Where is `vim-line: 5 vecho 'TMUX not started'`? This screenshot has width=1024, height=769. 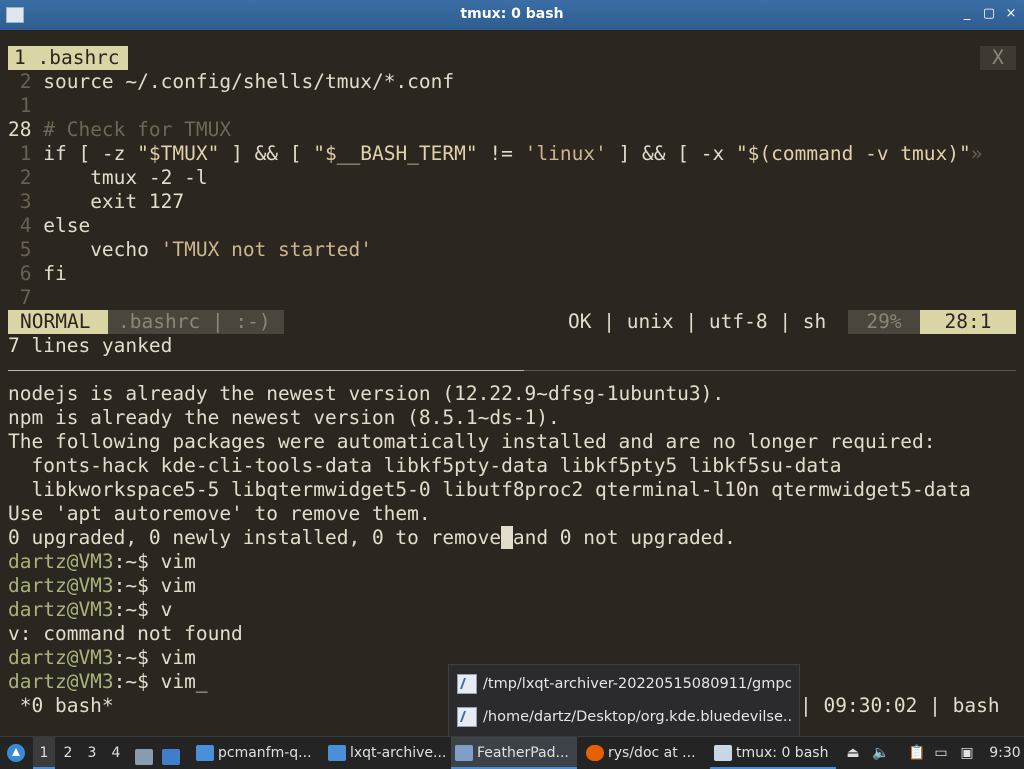
vim-line: 5 vecho 'TMUX not started' is located at coordinates (190, 250).